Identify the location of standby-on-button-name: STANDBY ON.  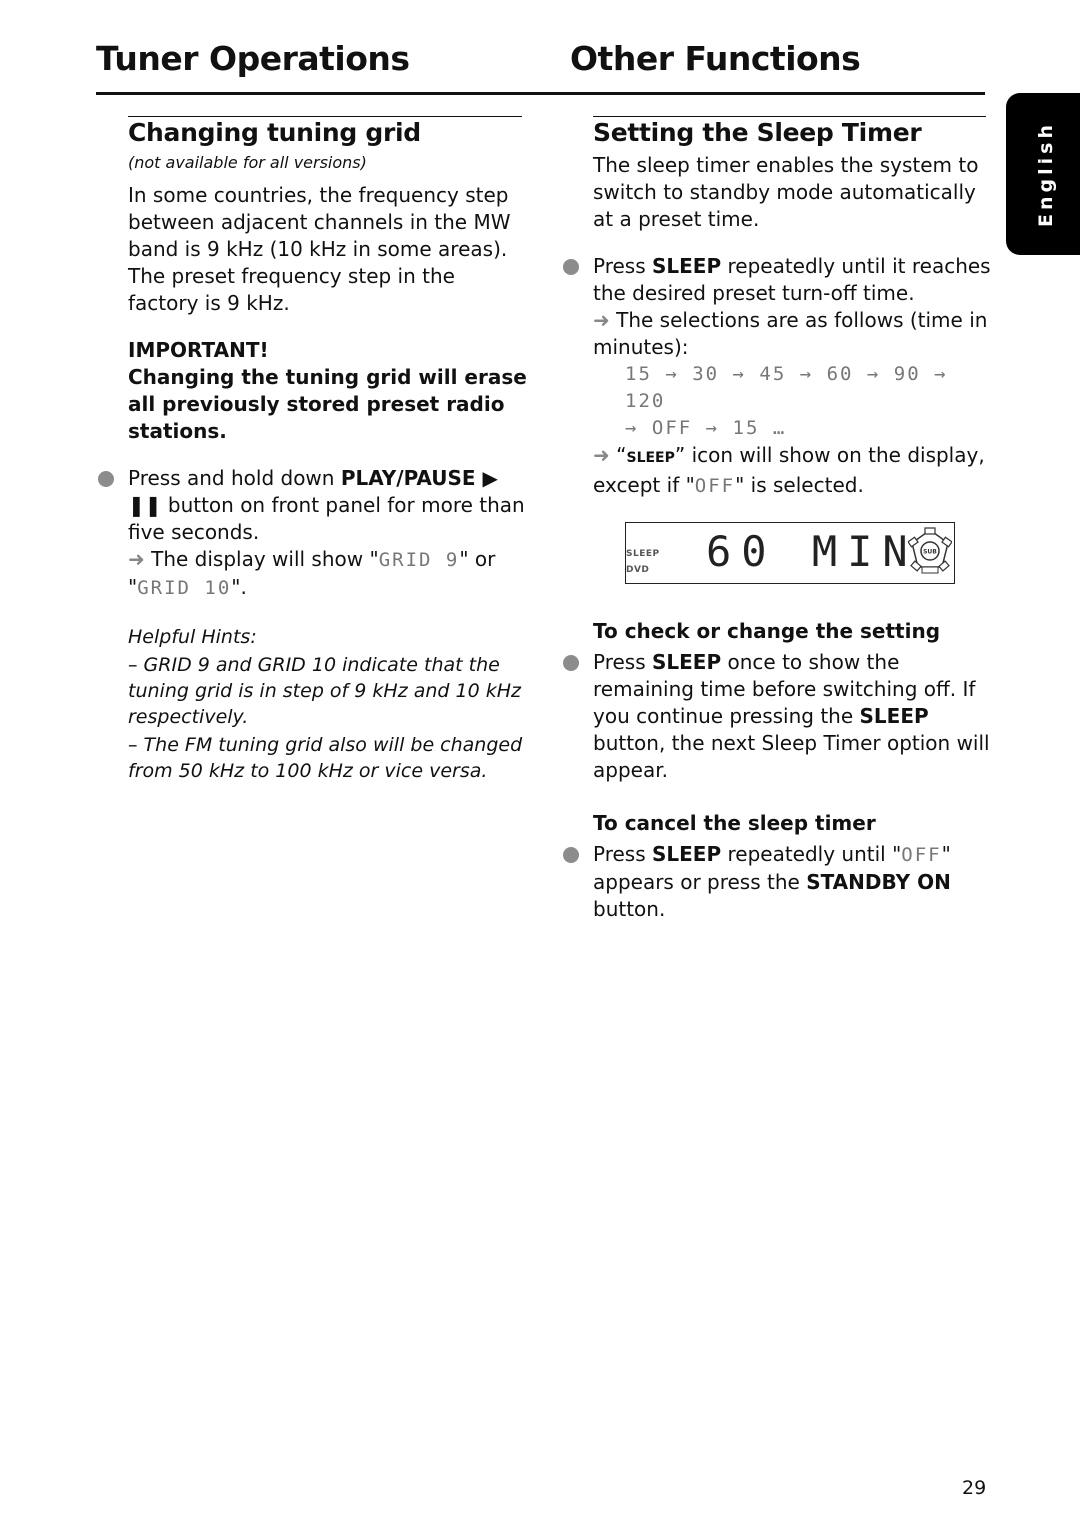
(878, 882).